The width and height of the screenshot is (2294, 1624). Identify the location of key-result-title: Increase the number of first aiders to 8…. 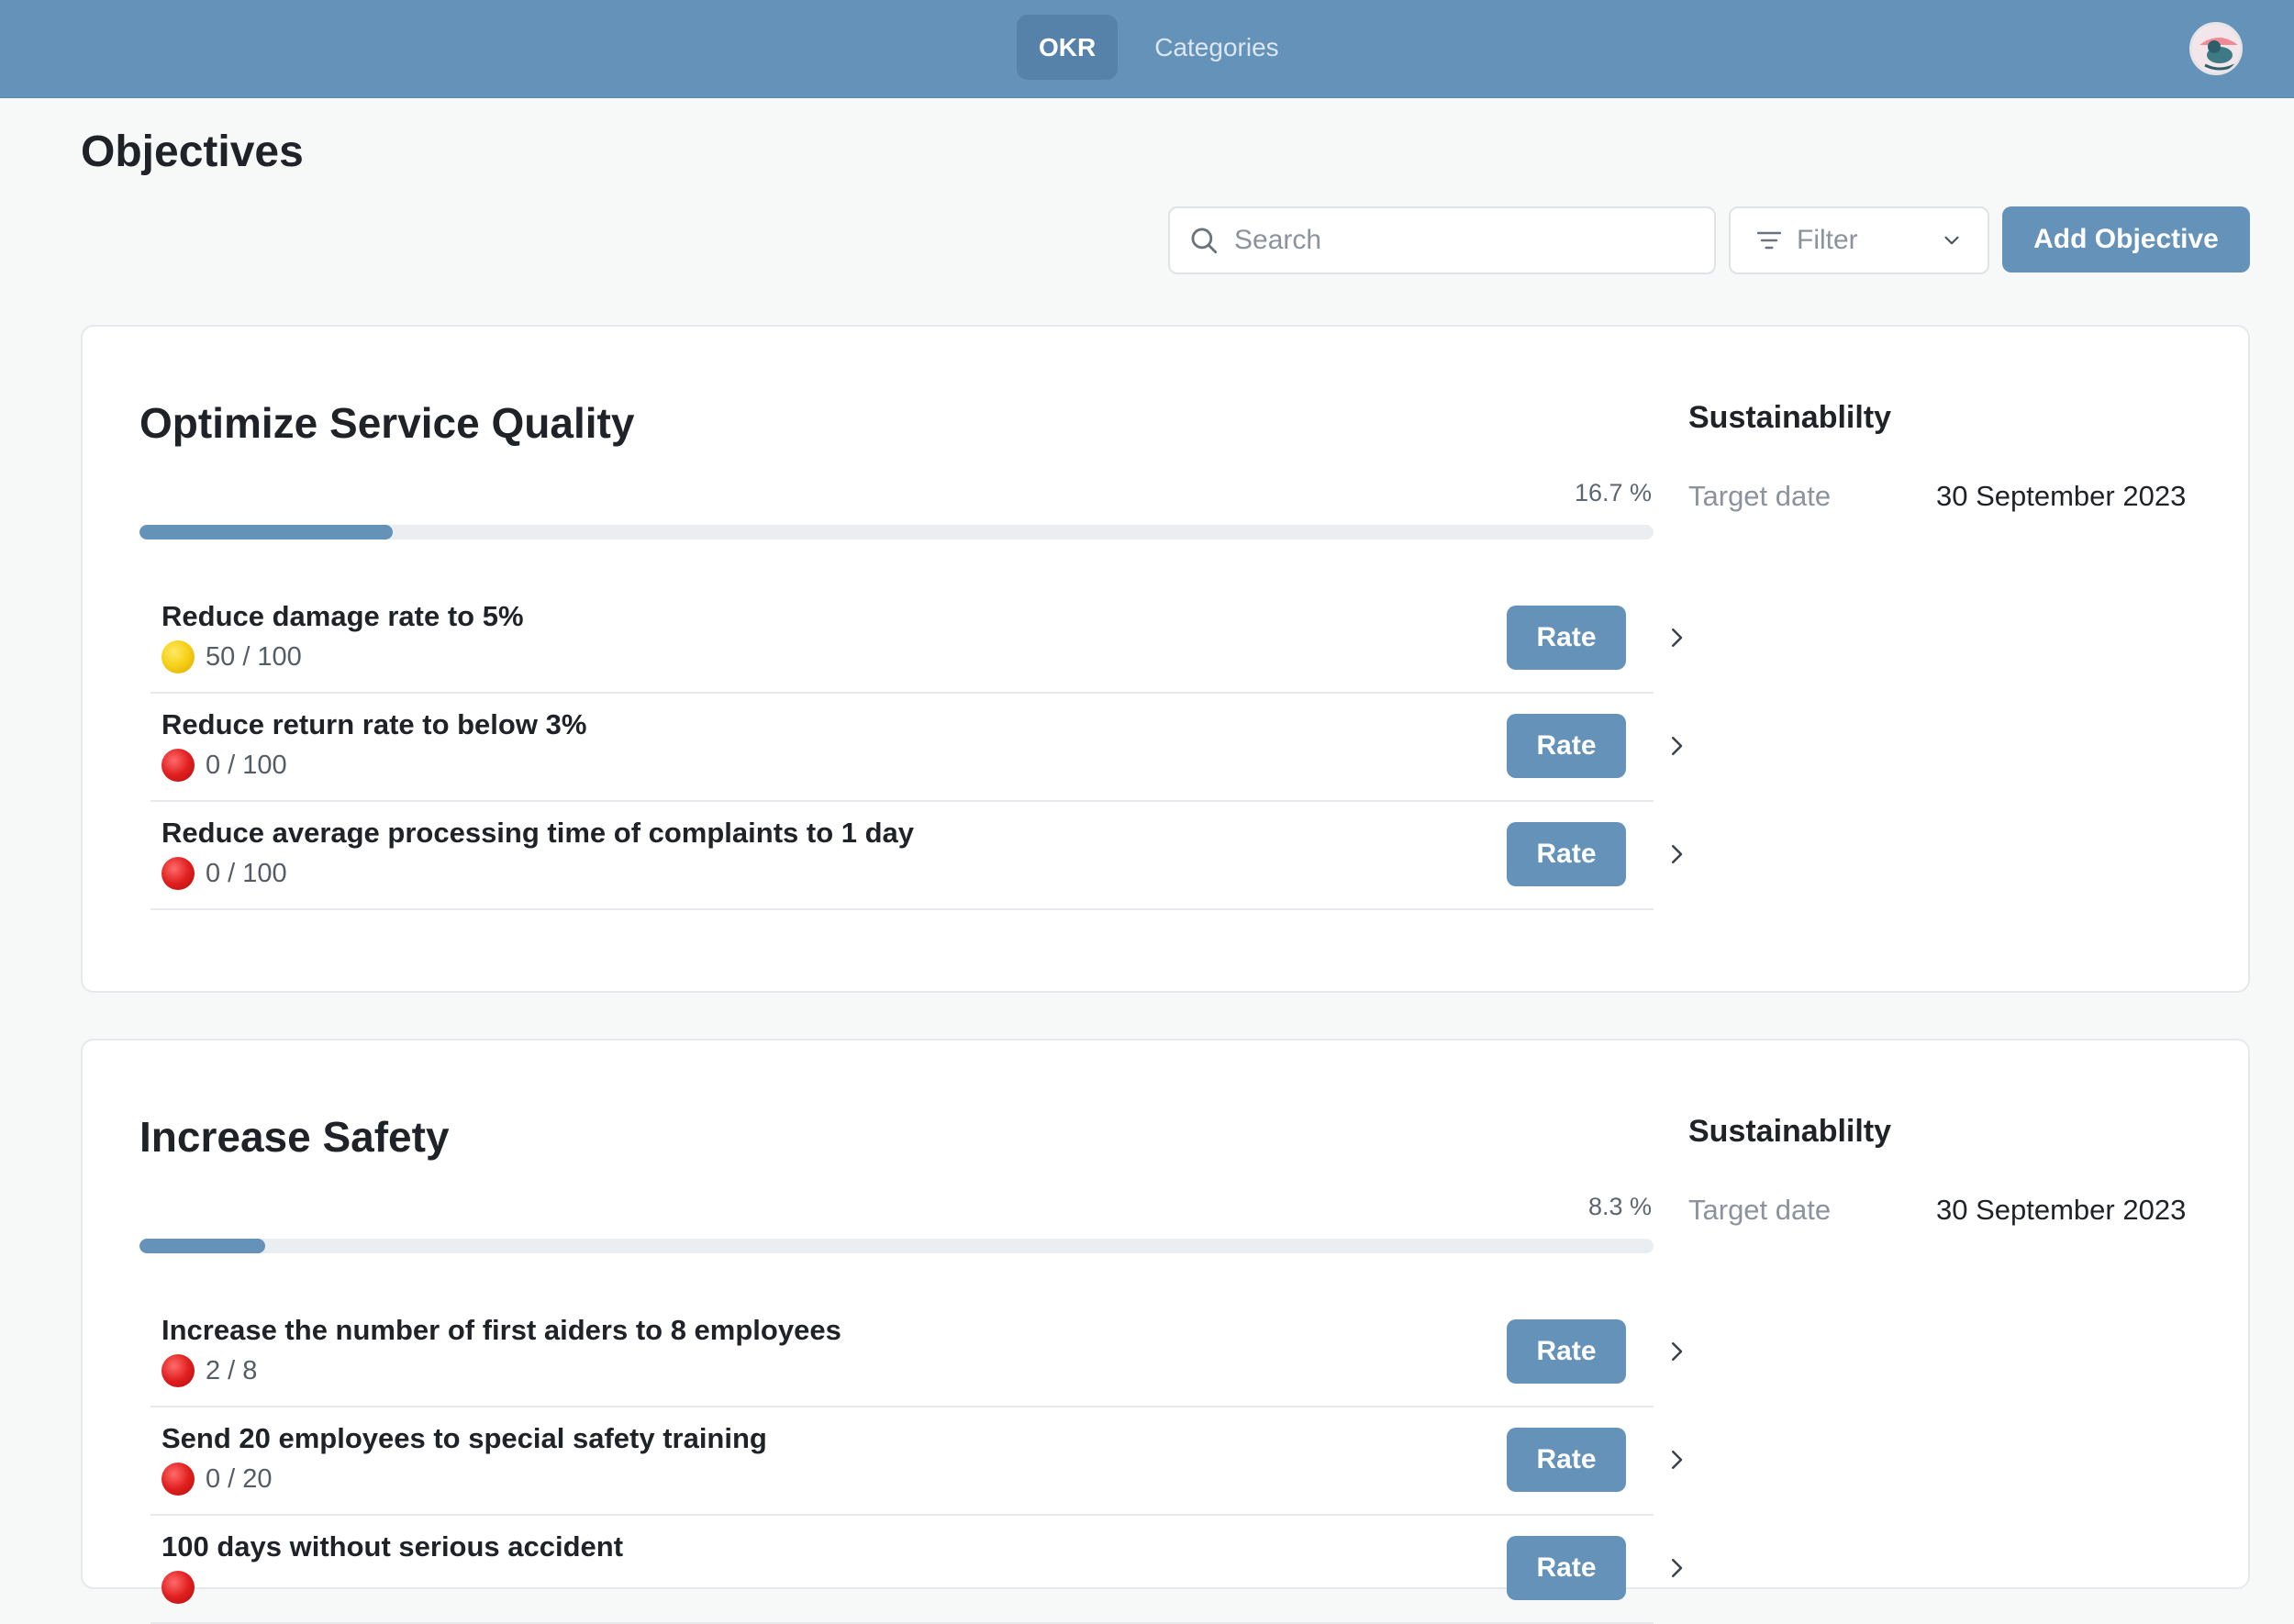
(501, 1330).